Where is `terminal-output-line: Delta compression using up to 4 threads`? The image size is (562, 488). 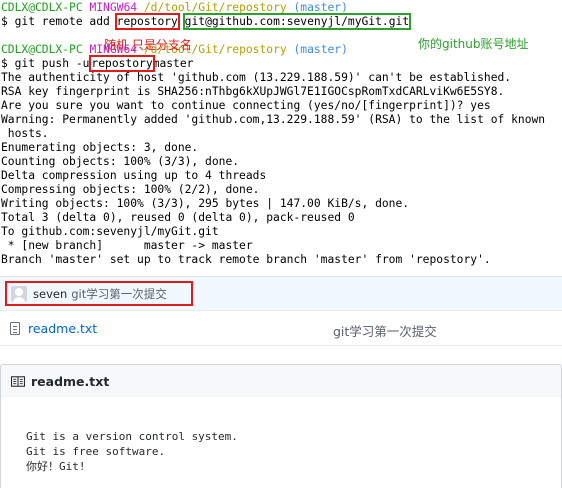
terminal-output-line: Delta compression using up to 4 threads is located at coordinates (134, 175).